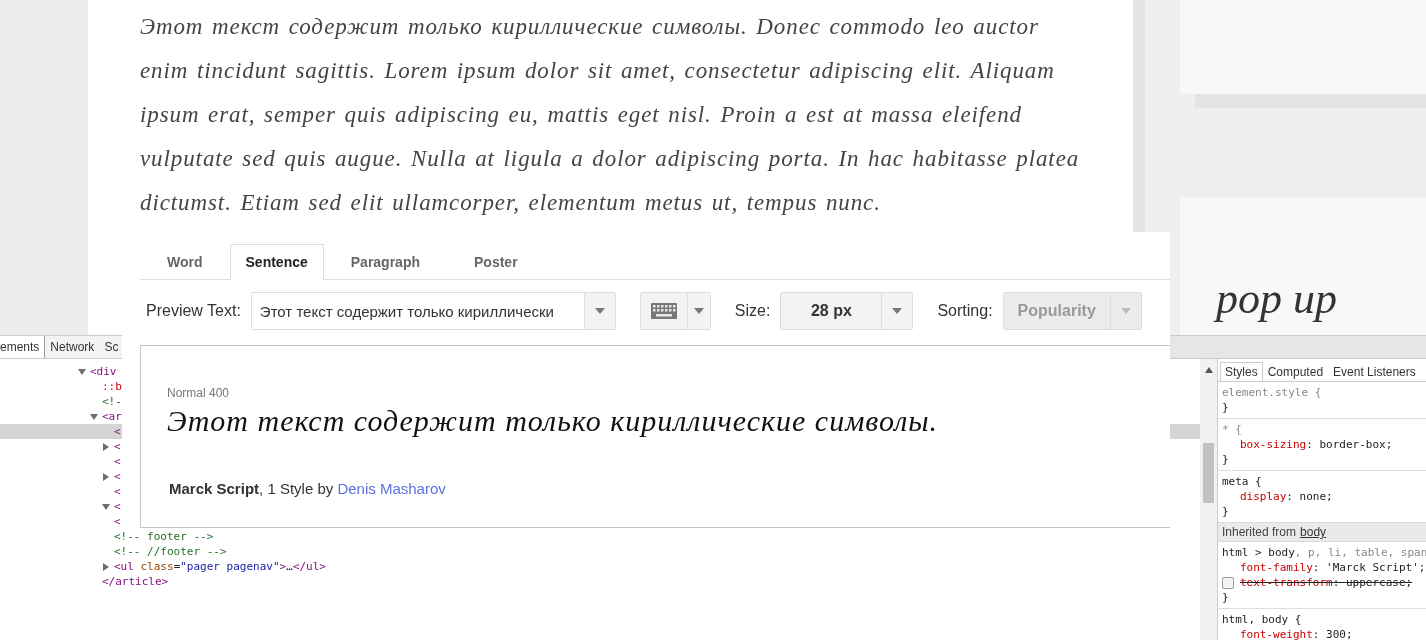 The width and height of the screenshot is (1426, 640). I want to click on keyboard-button, so click(663, 311).